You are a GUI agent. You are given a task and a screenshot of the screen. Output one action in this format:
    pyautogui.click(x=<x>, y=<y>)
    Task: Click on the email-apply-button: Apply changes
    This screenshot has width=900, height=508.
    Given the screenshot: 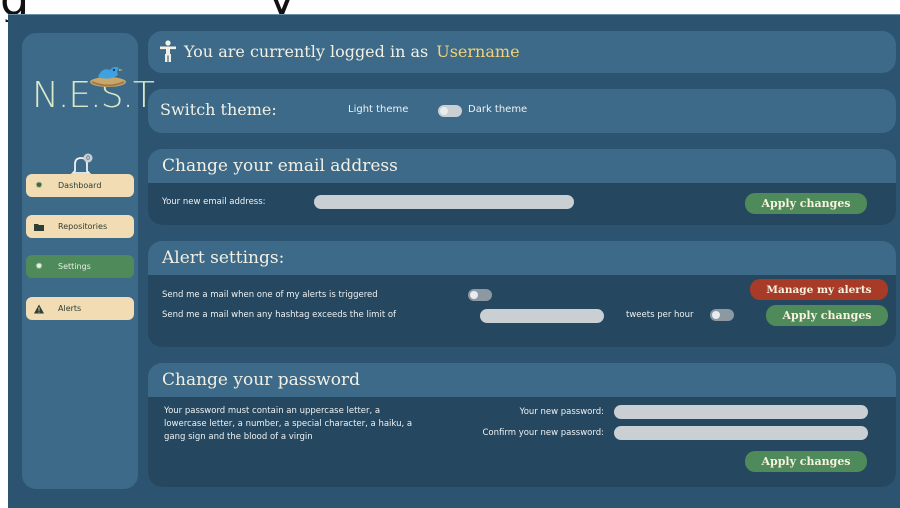 What is the action you would take?
    pyautogui.click(x=806, y=203)
    